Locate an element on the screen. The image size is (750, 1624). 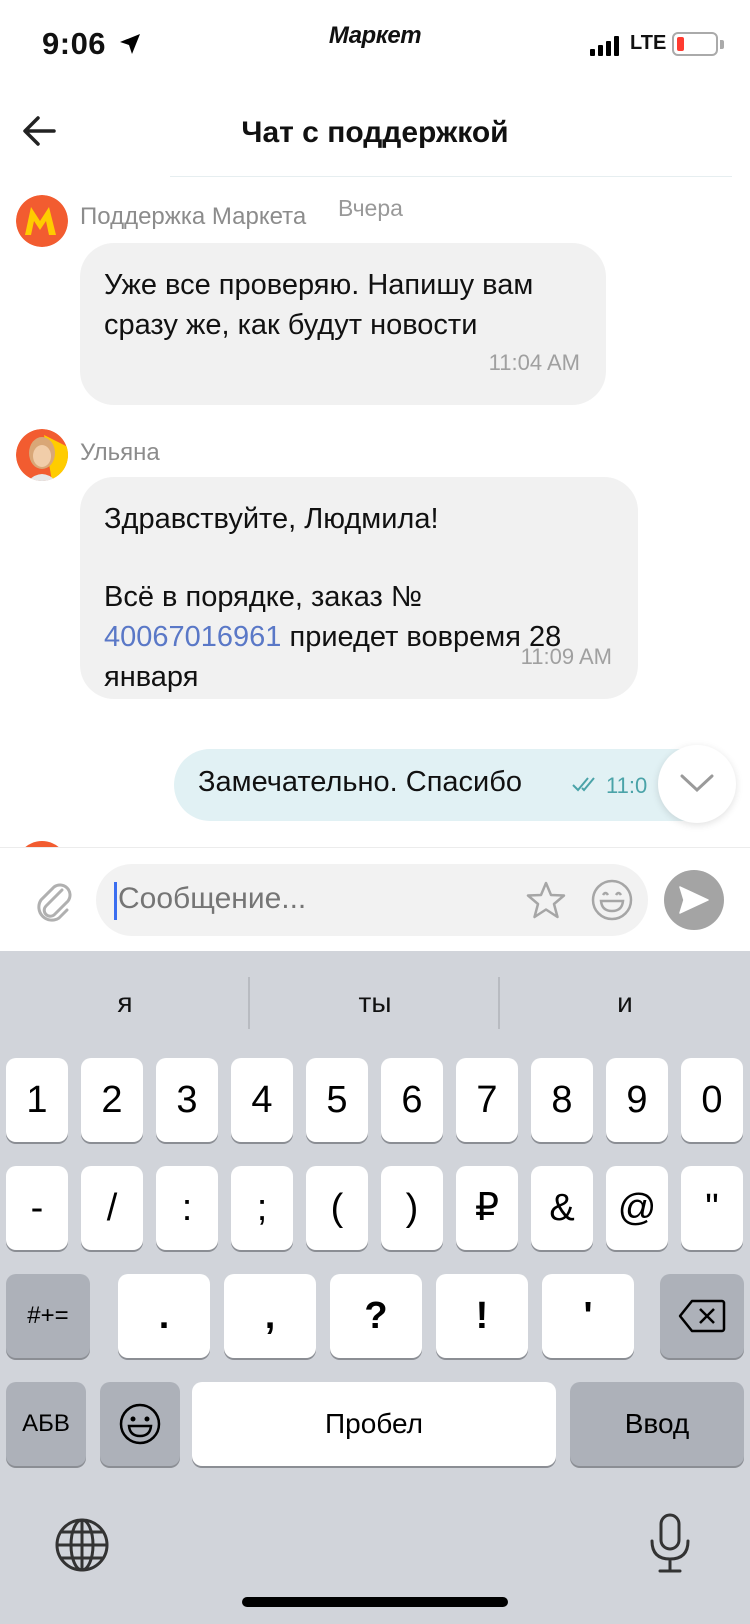
message-line: Всё в порядке, заказ № is located at coordinates (263, 597).